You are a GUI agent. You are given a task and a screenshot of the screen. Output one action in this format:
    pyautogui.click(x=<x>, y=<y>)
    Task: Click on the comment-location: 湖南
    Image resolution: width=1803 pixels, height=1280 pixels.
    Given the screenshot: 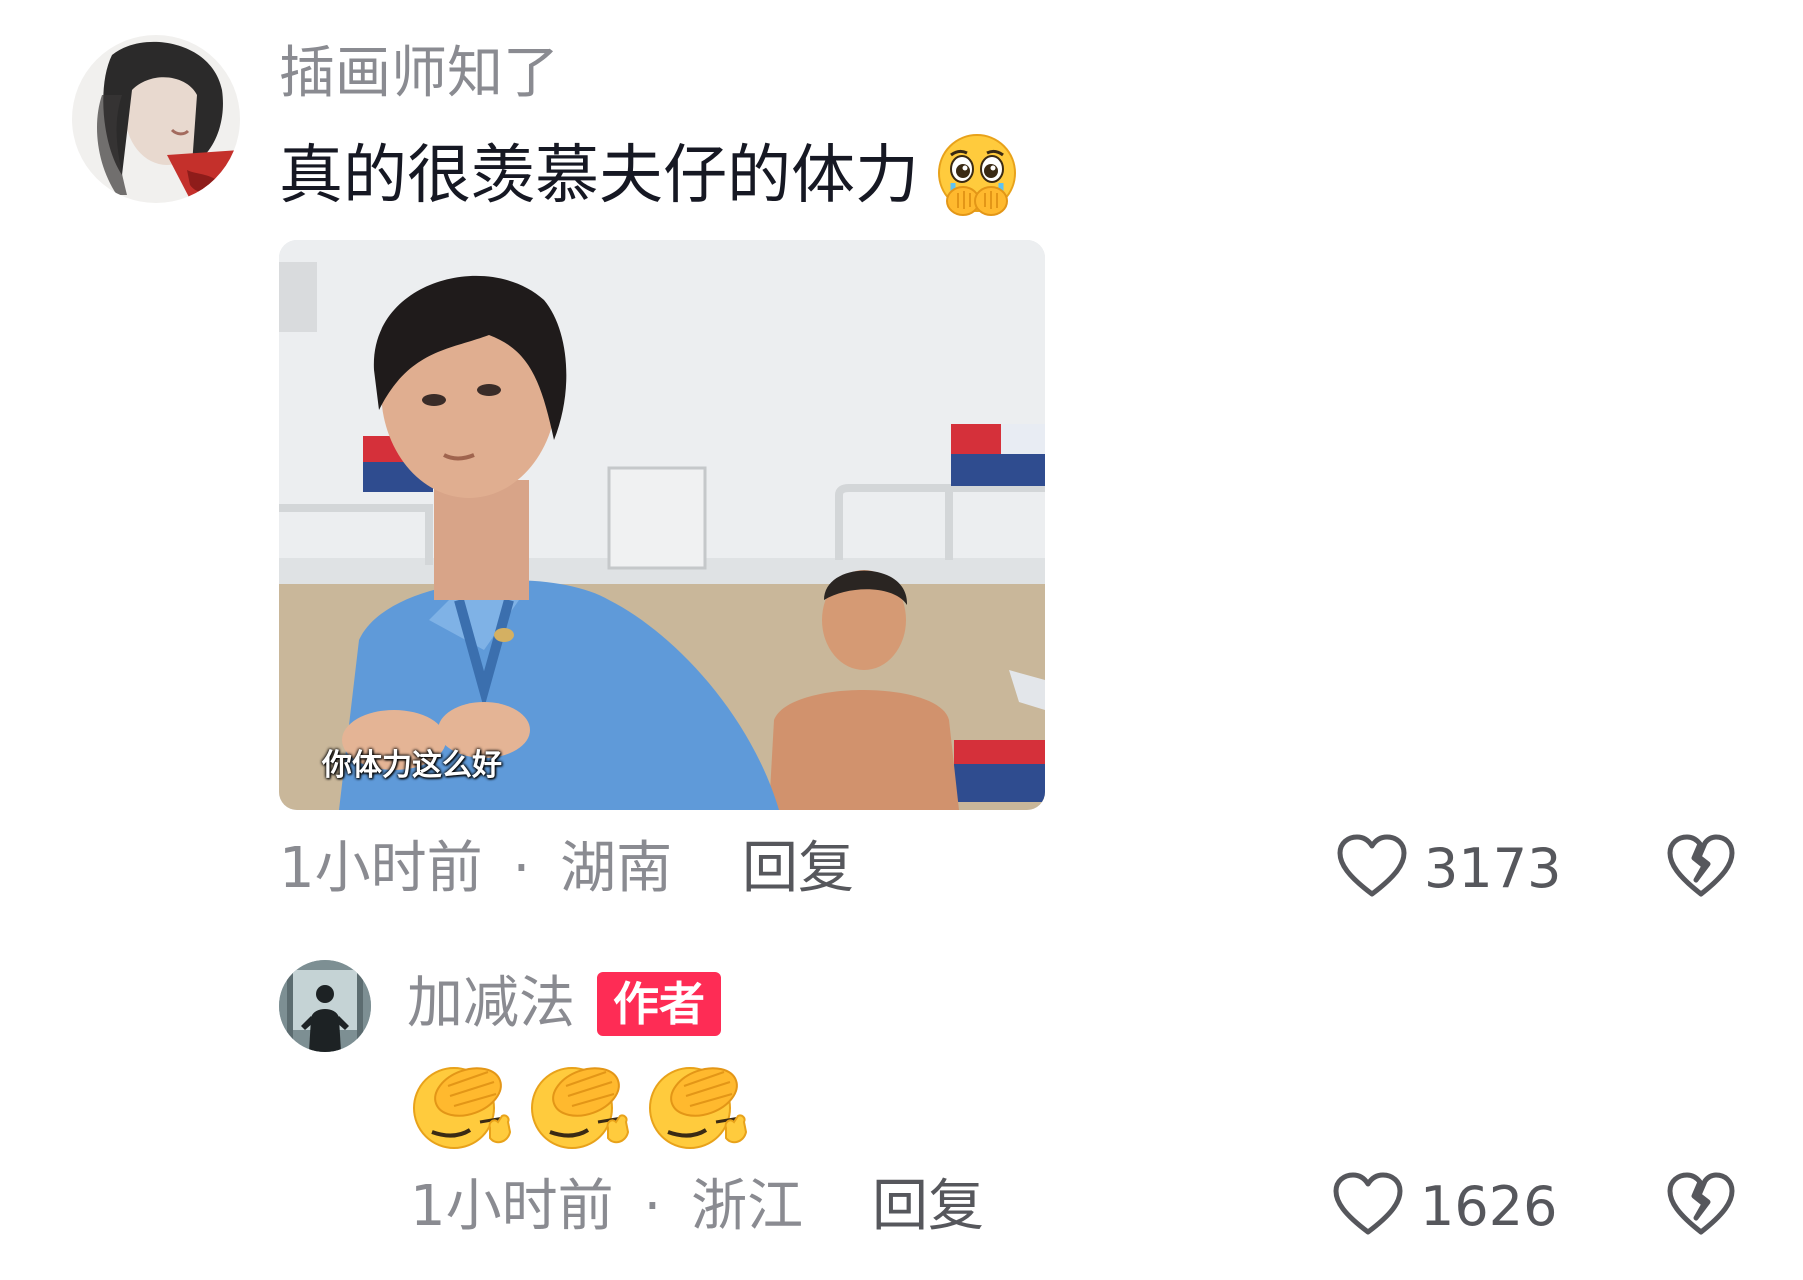 What is the action you would take?
    pyautogui.click(x=616, y=868)
    